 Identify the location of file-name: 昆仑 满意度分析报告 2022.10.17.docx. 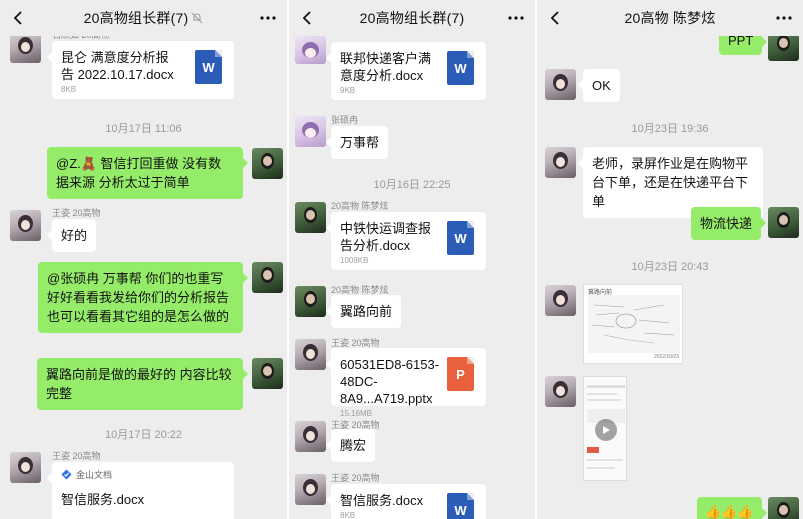
(117, 66).